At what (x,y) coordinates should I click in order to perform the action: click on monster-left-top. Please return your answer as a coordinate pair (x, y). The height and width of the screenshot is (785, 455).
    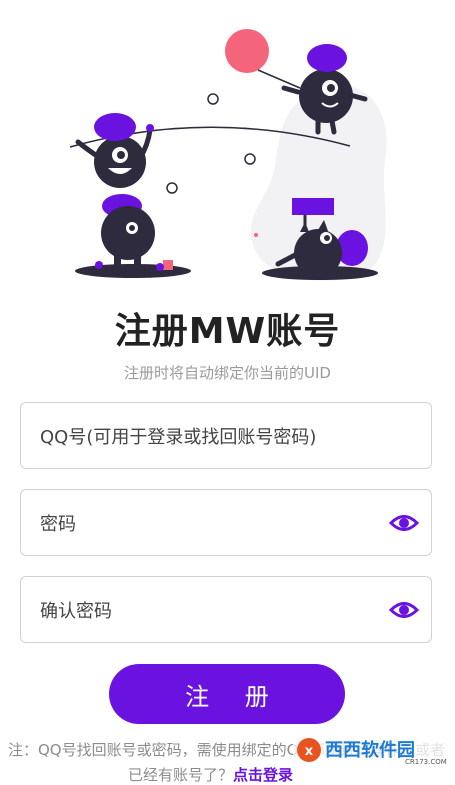
    Looking at the image, I should click on (114, 150).